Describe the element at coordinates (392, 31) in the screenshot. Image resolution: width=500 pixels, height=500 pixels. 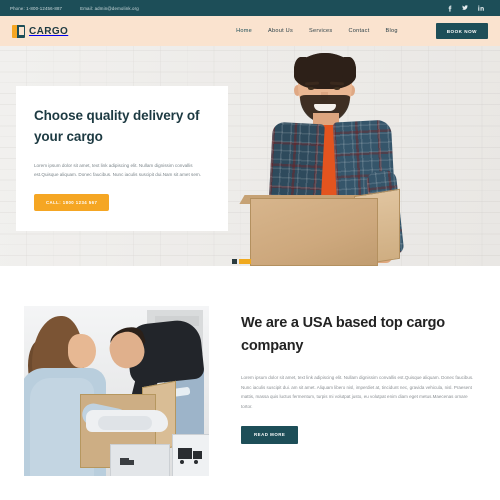
I see `nav-item-blog: Blog` at that location.